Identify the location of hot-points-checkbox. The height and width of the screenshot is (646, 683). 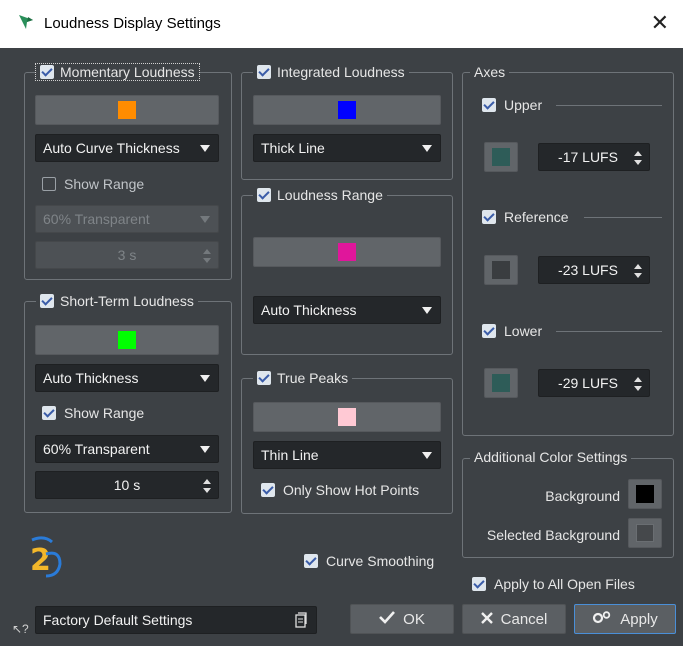
(268, 490).